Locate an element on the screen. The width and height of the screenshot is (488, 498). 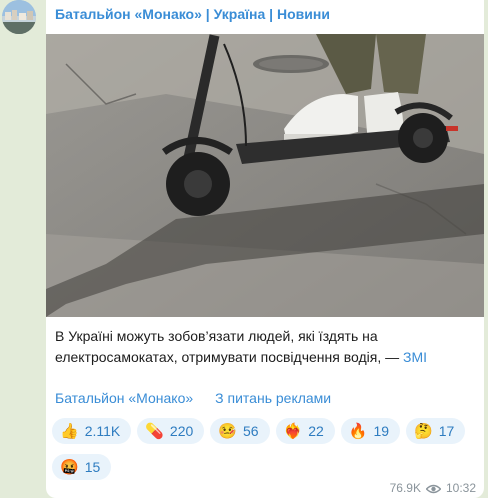
reaction-fire: 🔥 19 is located at coordinates (370, 431).